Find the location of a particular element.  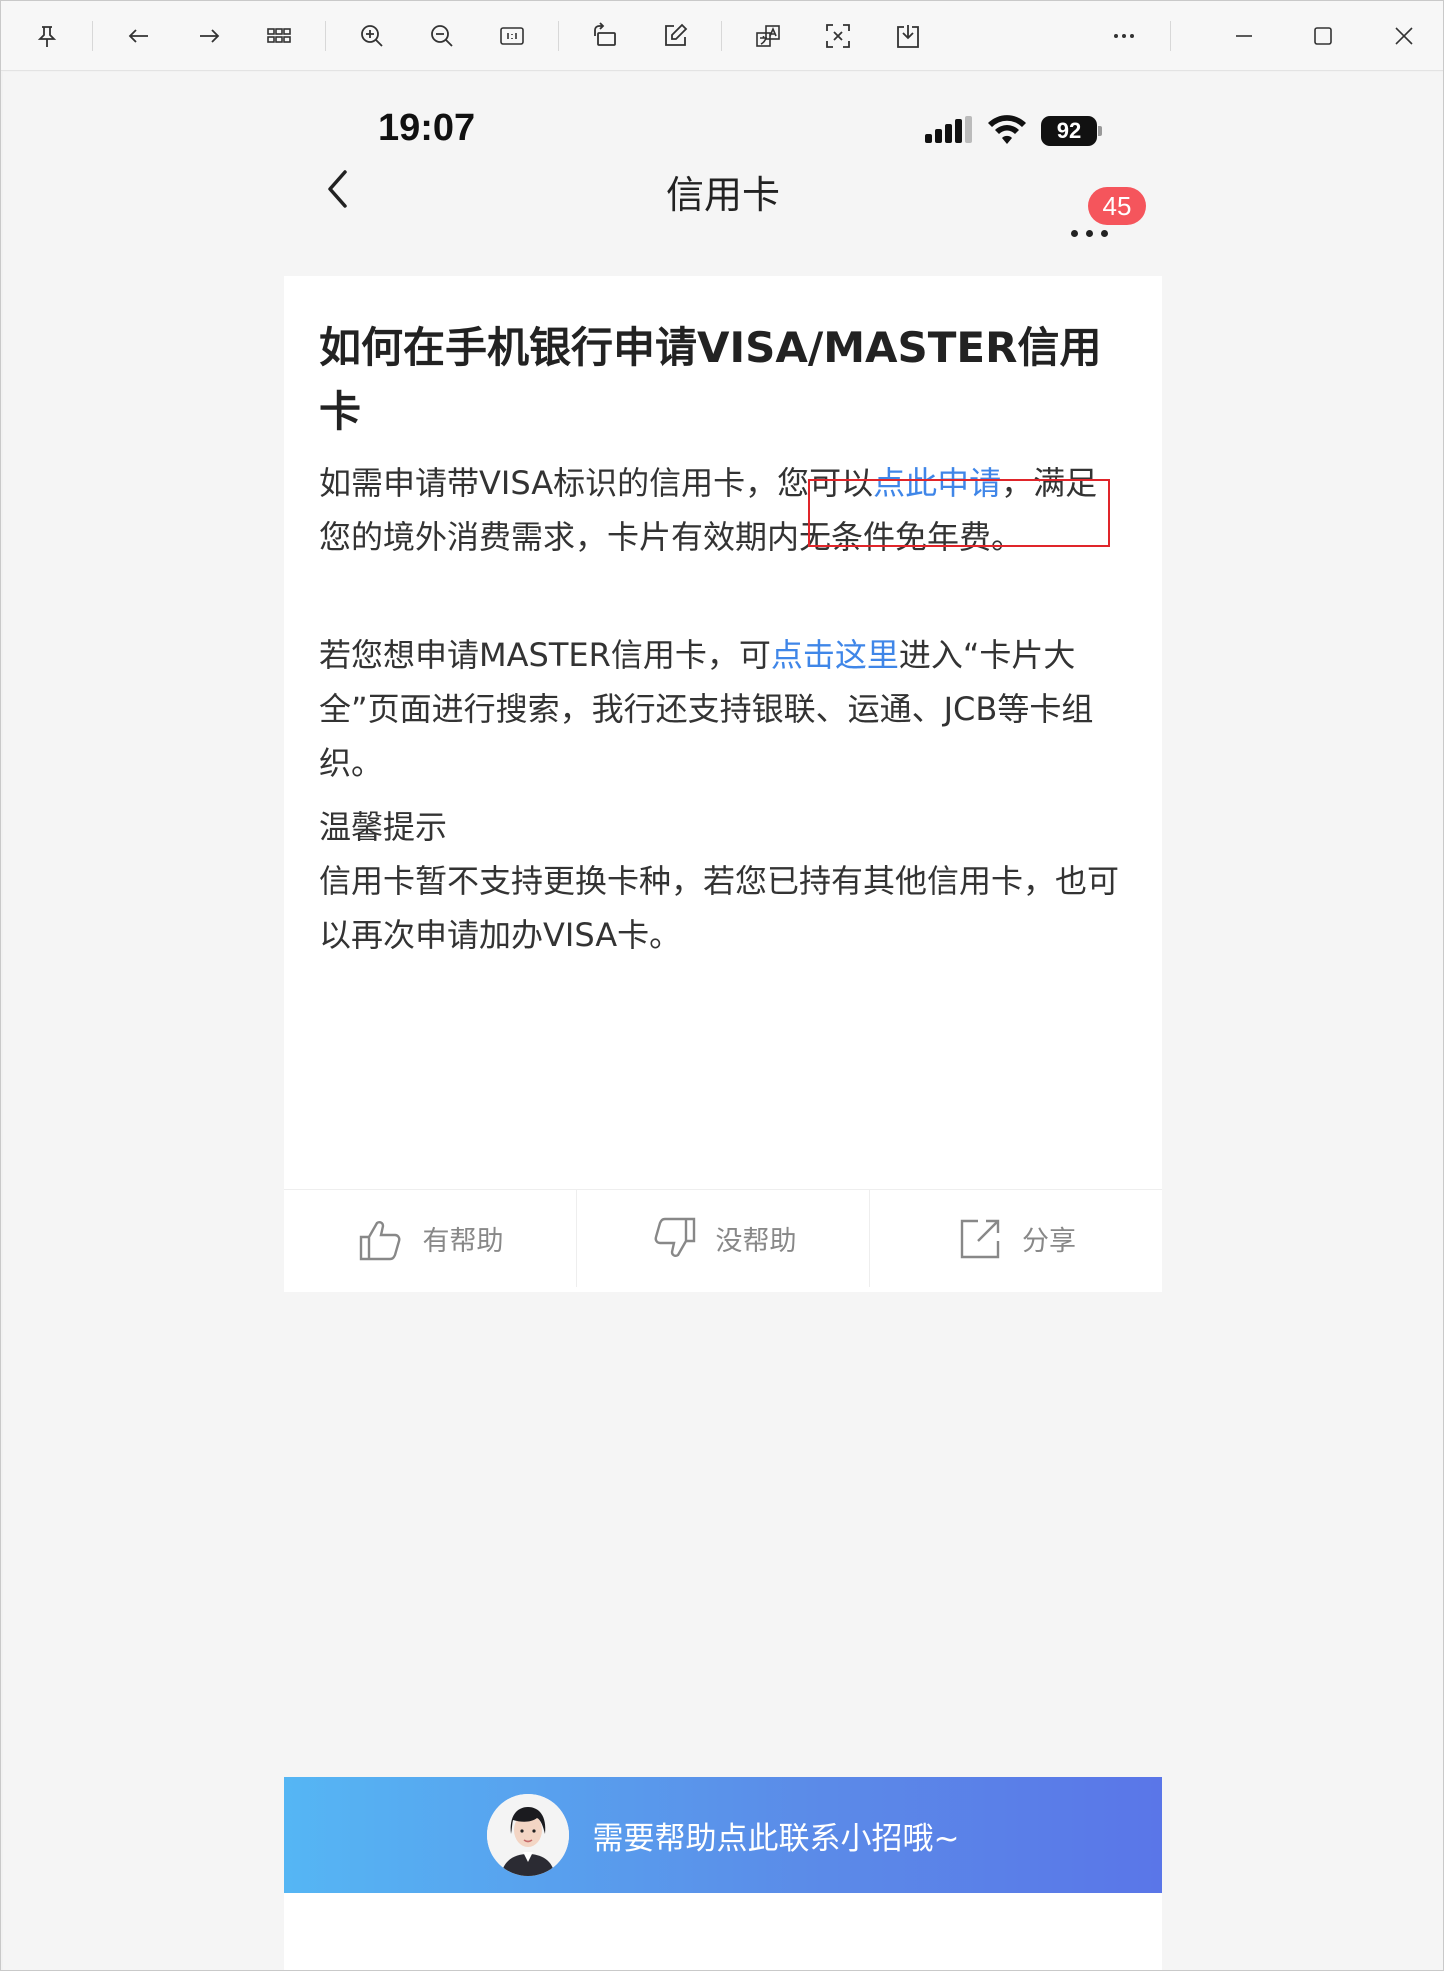

assistant-avatar is located at coordinates (527, 1835).